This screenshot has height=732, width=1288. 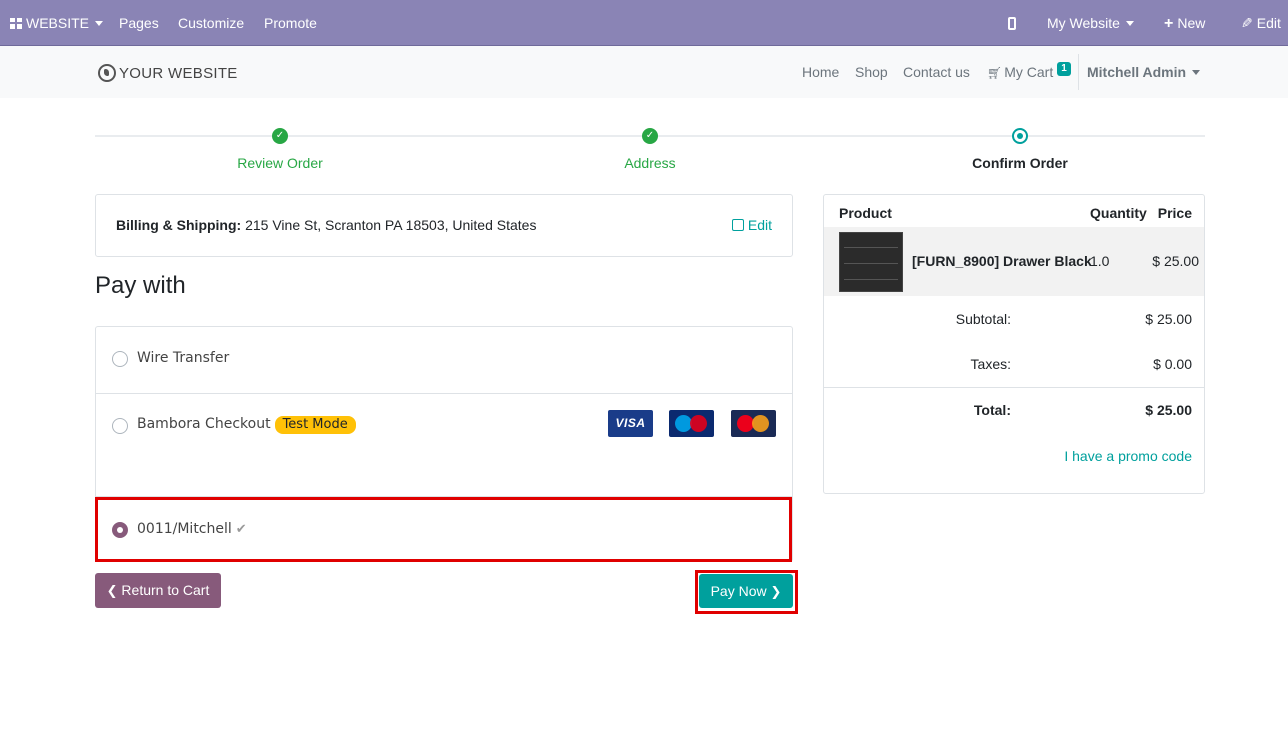 I want to click on payment-option-bambora: Bambora Checkout Test Mode VISA, so click(x=444, y=445).